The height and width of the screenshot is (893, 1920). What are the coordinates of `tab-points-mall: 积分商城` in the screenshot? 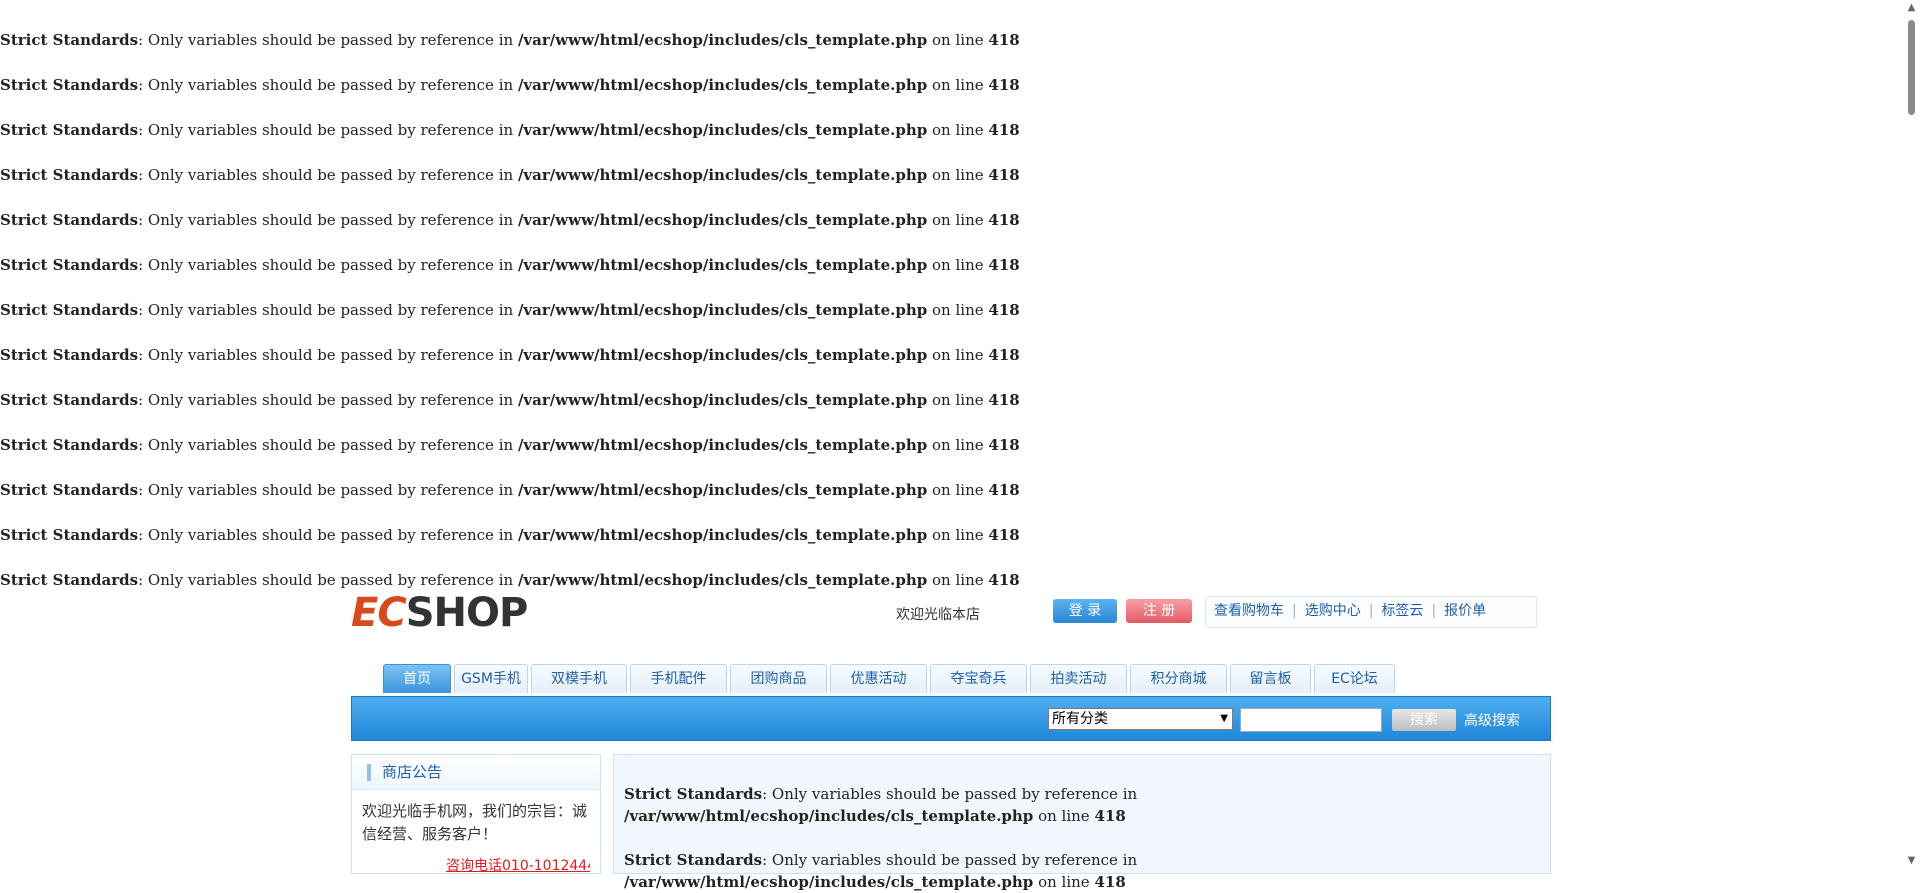 It's located at (1178, 678).